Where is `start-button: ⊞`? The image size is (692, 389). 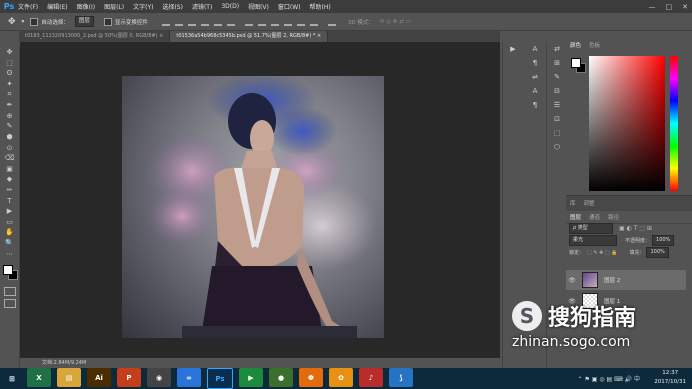
start-button: ⊞ is located at coordinates (12, 378).